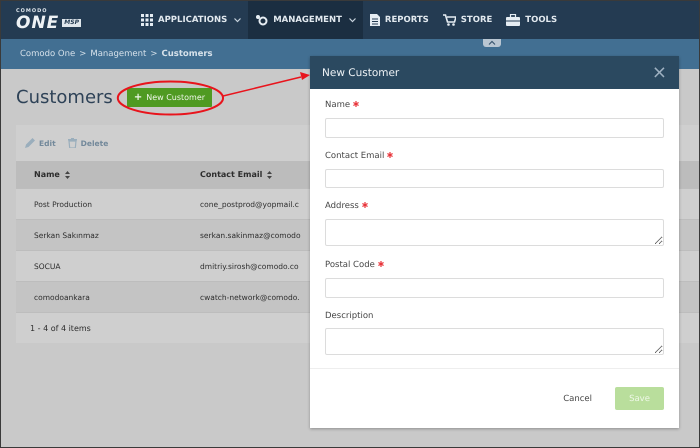 The image size is (700, 448). Describe the element at coordinates (349, 316) in the screenshot. I see `field-label: Description` at that location.